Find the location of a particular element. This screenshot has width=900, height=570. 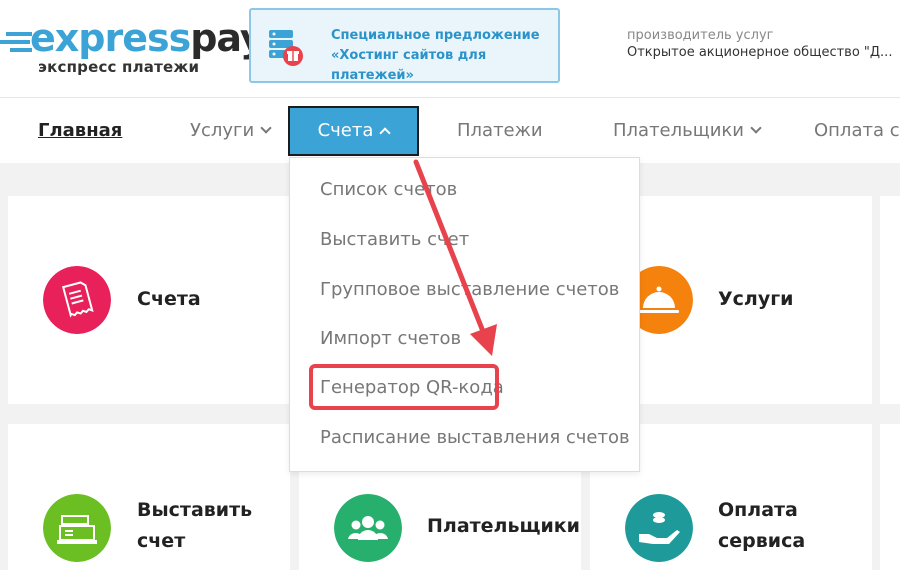

provider-label: производитель услуг is located at coordinates (700, 35).